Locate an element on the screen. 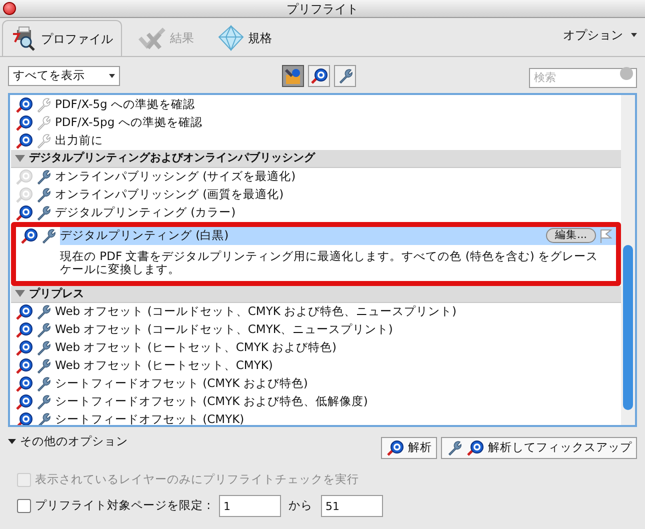 Image resolution: width=645 pixels, height=529 pixels. profile-item: デジタルプリンティング (カラー) is located at coordinates (338, 213).